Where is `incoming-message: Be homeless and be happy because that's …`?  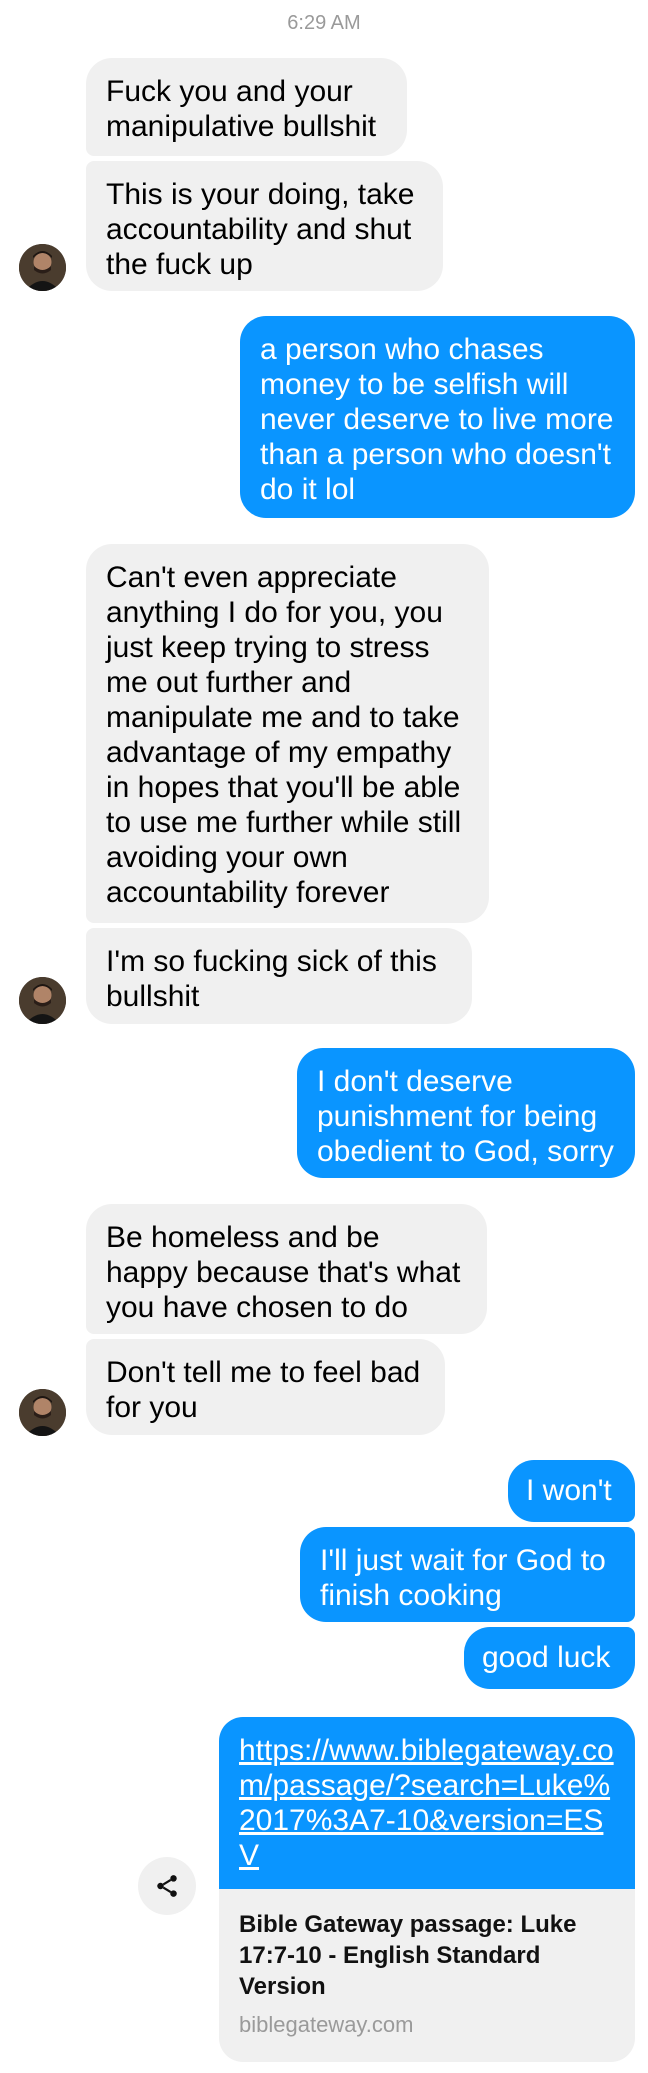
incoming-message: Be homeless and be happy because that's … is located at coordinates (286, 1269).